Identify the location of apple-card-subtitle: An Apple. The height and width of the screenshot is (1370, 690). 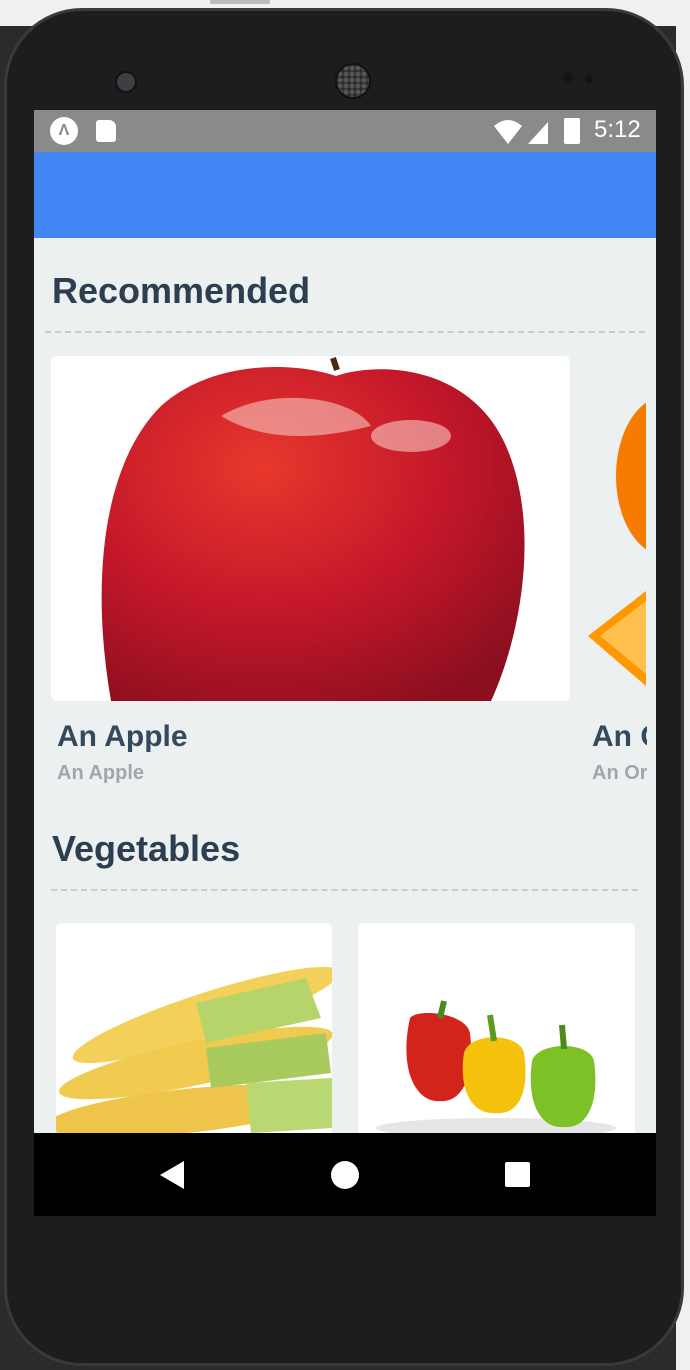
(101, 773).